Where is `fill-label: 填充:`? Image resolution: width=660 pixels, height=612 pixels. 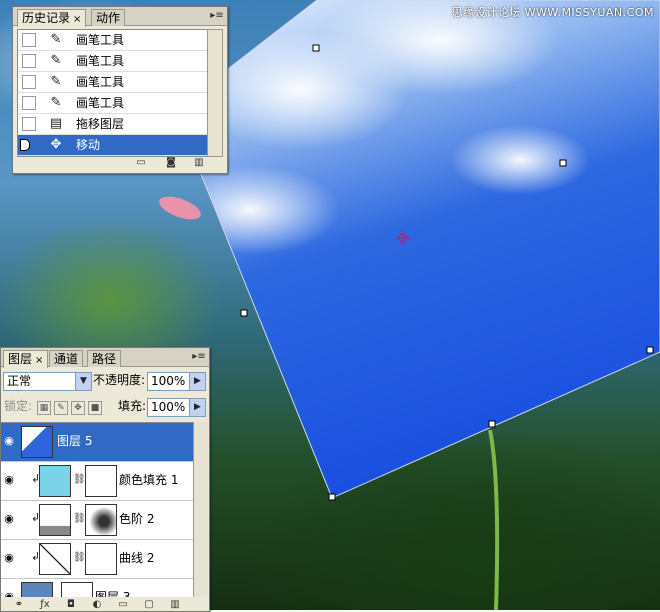 fill-label: 填充: is located at coordinates (132, 406).